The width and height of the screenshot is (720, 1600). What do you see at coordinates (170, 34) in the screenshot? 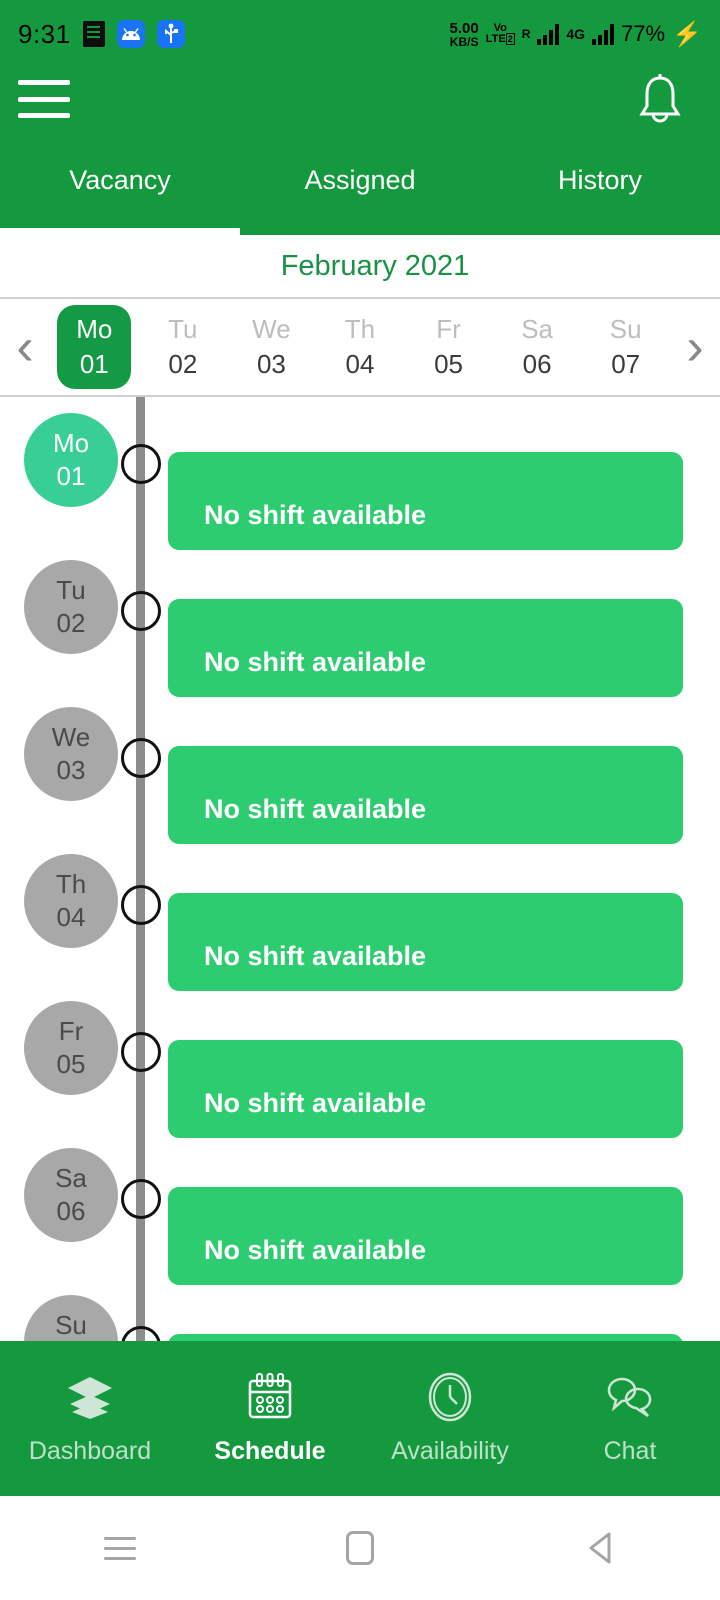
I see `usb-icon` at bounding box center [170, 34].